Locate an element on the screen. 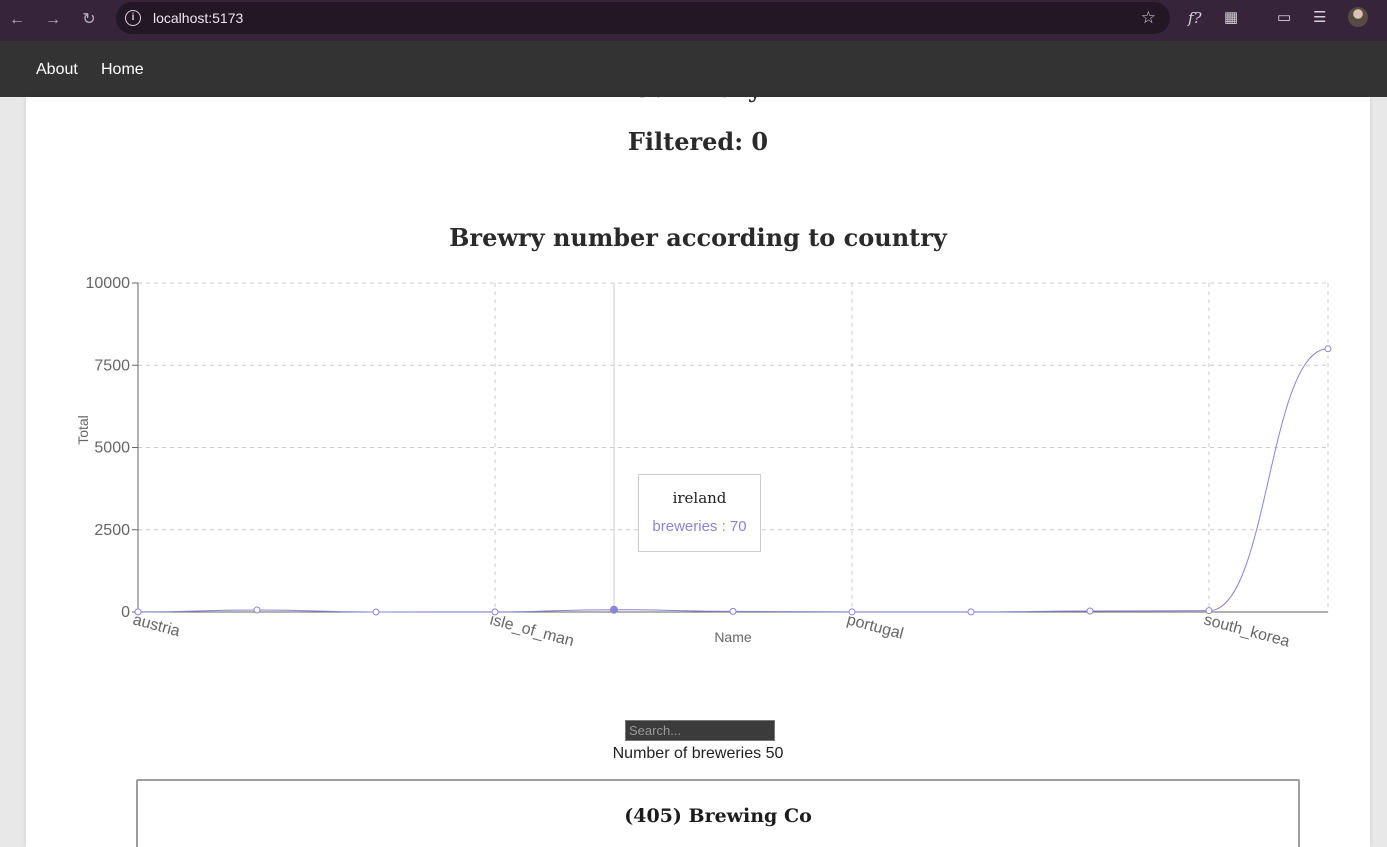 The width and height of the screenshot is (1387, 847). nav-link-about: About is located at coordinates (57, 70).